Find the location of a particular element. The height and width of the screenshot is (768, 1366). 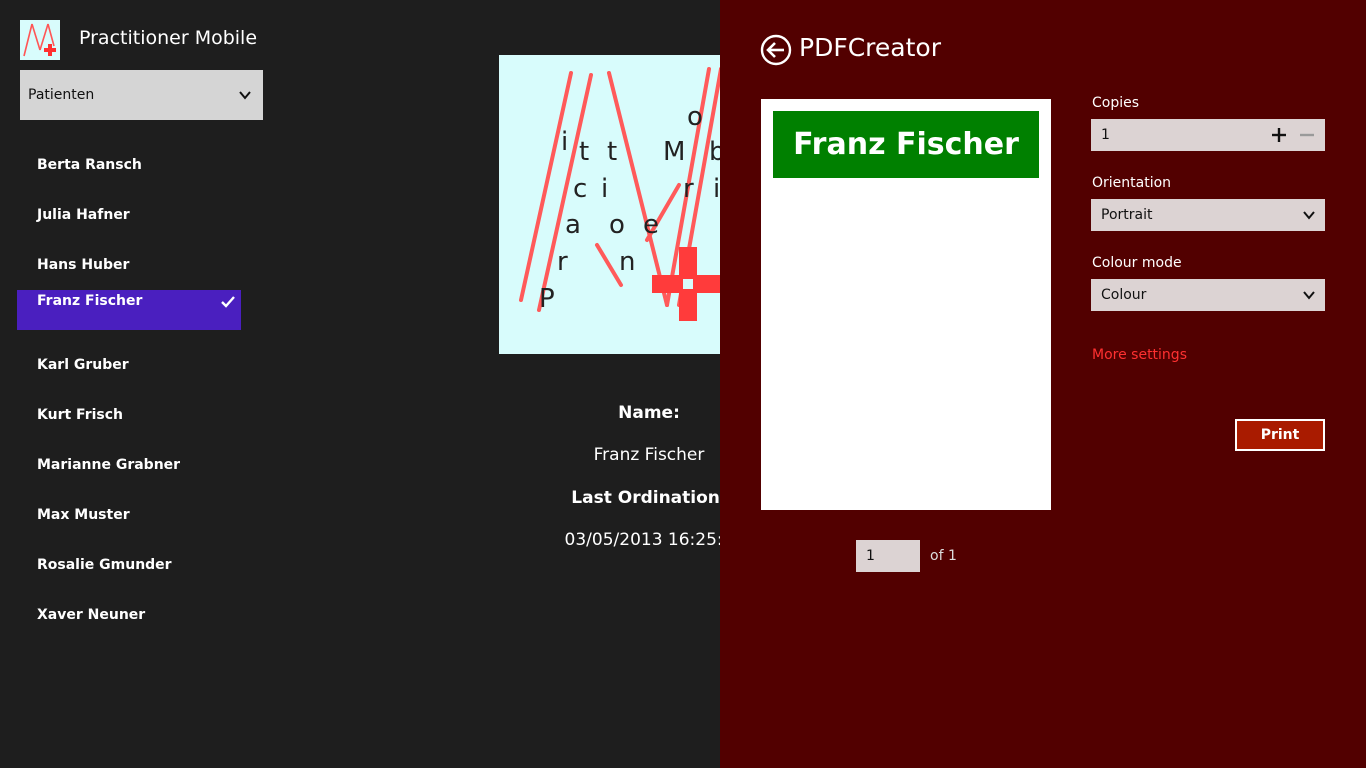

patient-item: Hans Huber is located at coordinates (129, 265).